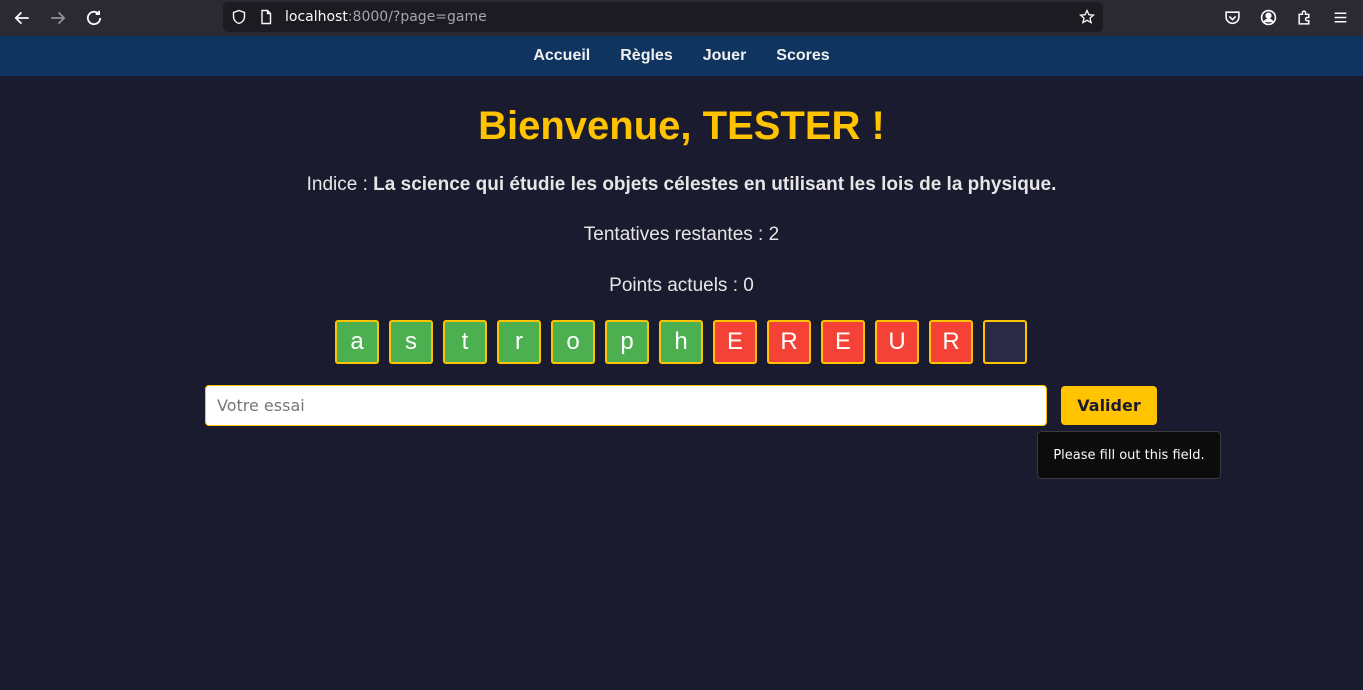 The height and width of the screenshot is (690, 1363). What do you see at coordinates (94, 18) in the screenshot?
I see `reload-icon` at bounding box center [94, 18].